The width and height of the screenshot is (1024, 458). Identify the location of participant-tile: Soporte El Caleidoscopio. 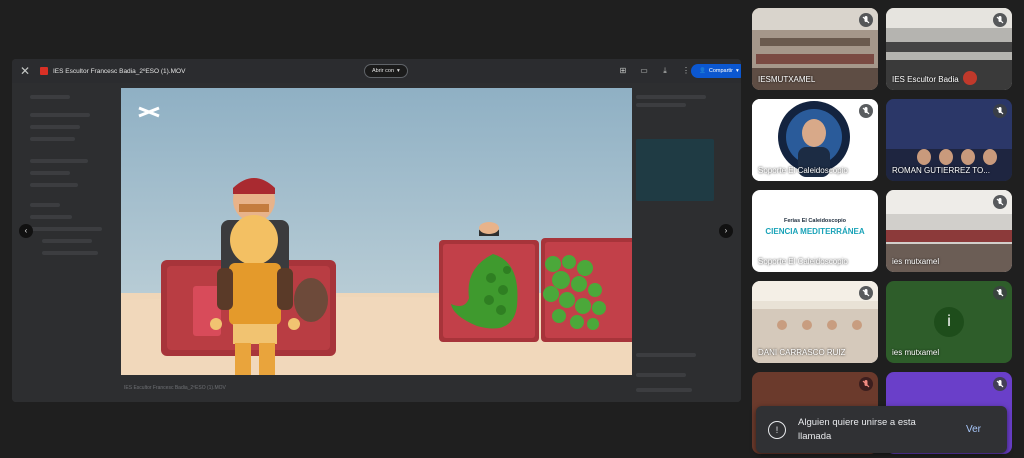
(815, 140).